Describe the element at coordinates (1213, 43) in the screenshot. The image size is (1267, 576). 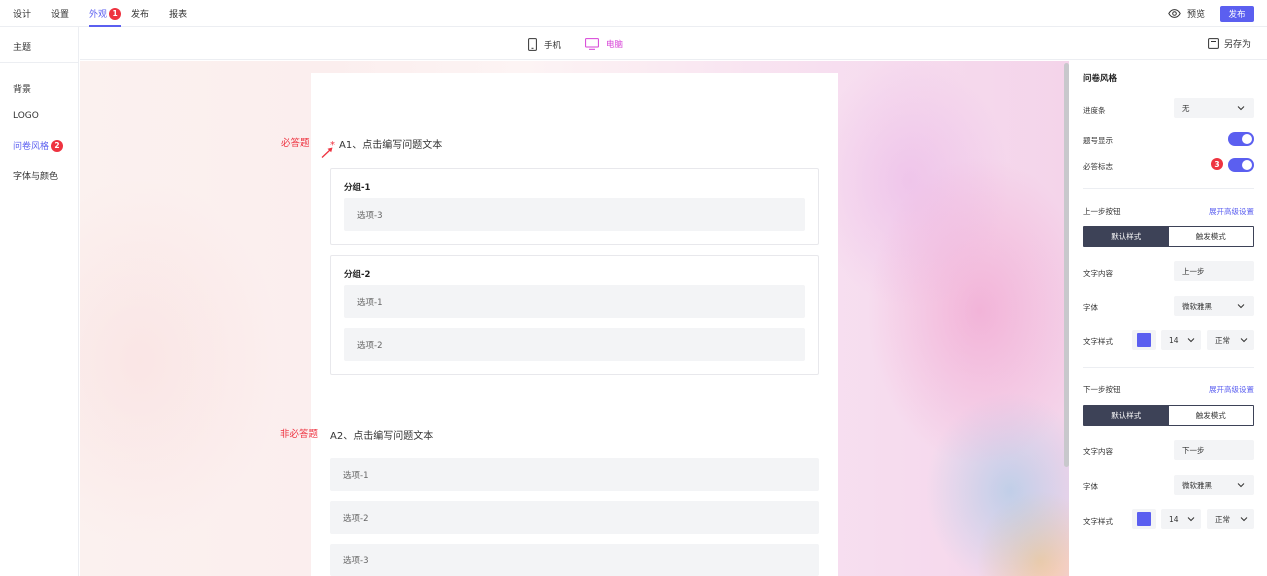
I see `save-icon` at that location.